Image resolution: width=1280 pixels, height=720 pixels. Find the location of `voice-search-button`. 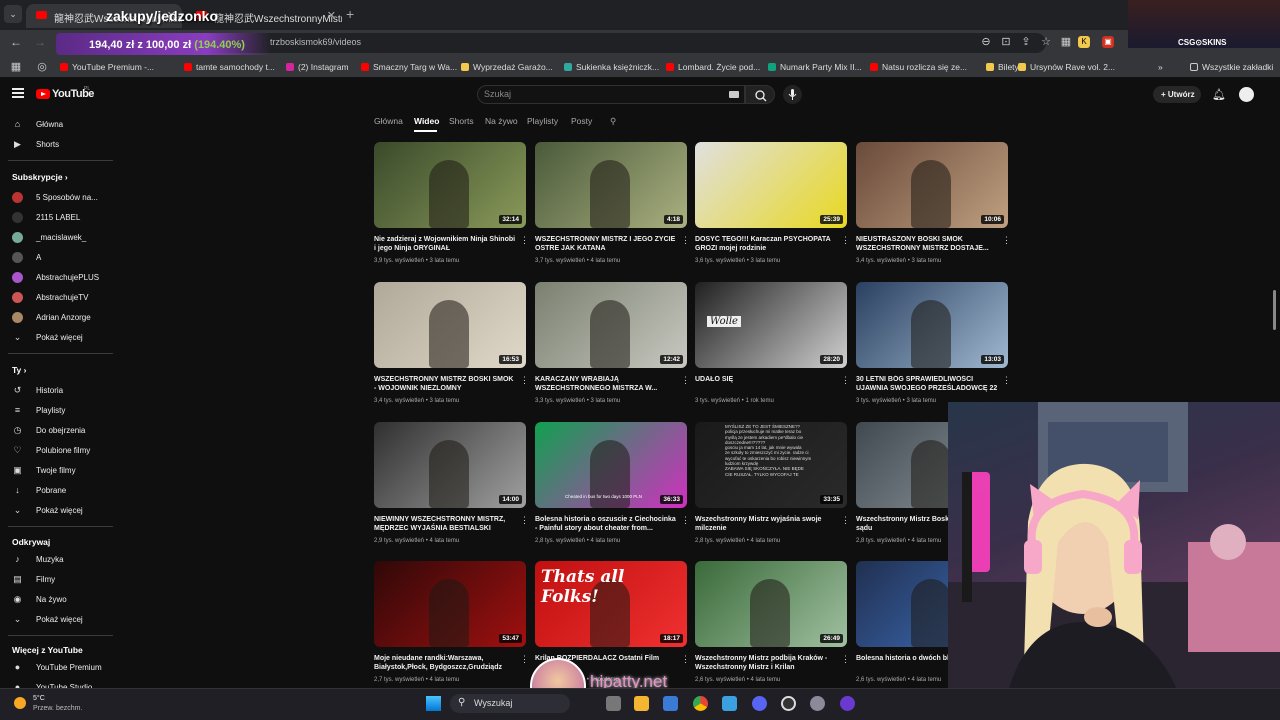

voice-search-button is located at coordinates (792, 94).